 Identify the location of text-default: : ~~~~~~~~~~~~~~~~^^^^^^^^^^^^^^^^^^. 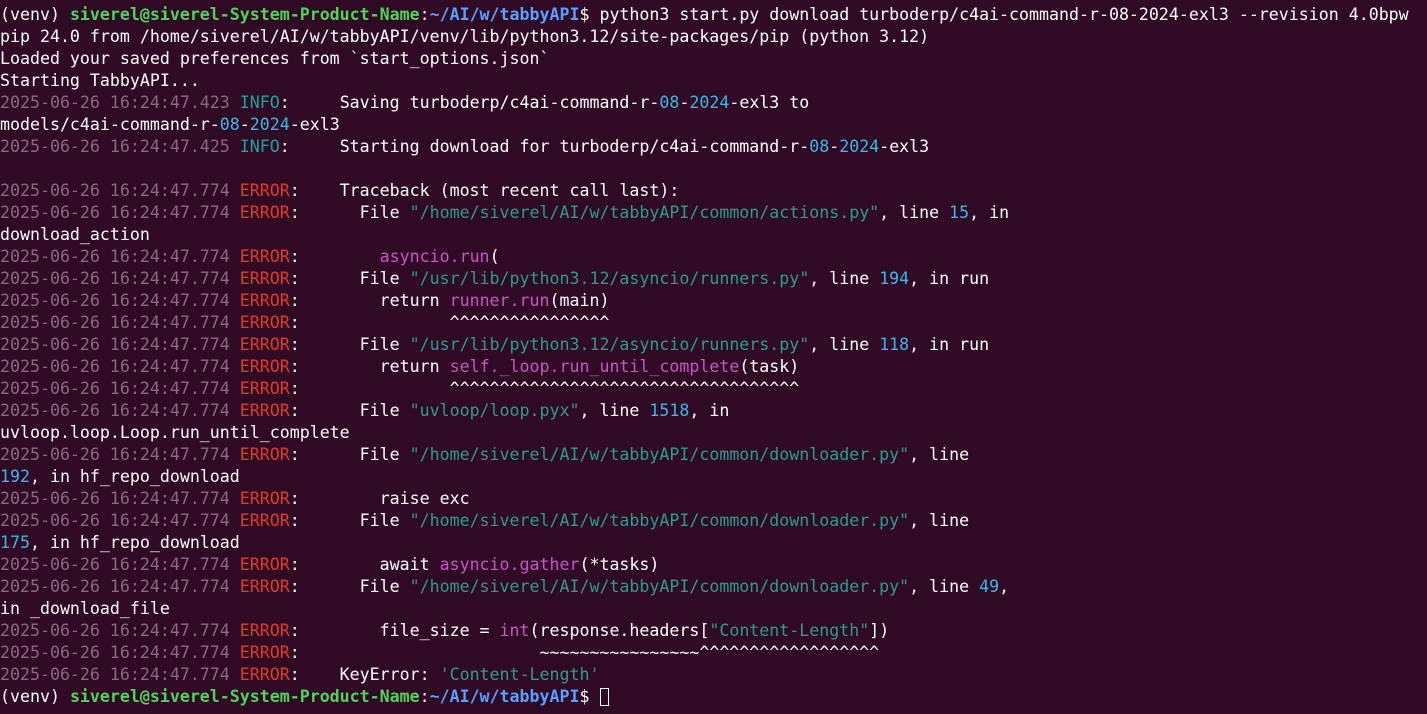
(584, 652).